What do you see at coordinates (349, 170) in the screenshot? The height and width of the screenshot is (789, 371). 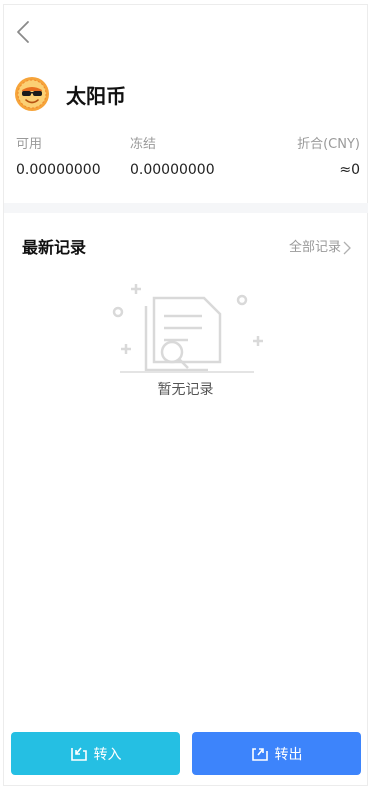 I see `converted-value: ≈0` at bounding box center [349, 170].